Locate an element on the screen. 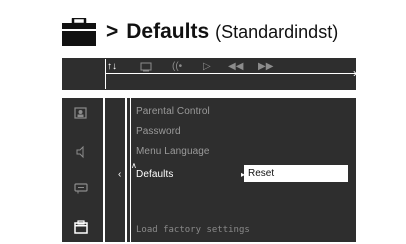 The height and width of the screenshot is (244, 406). menu-divider-inner is located at coordinates (130, 170).